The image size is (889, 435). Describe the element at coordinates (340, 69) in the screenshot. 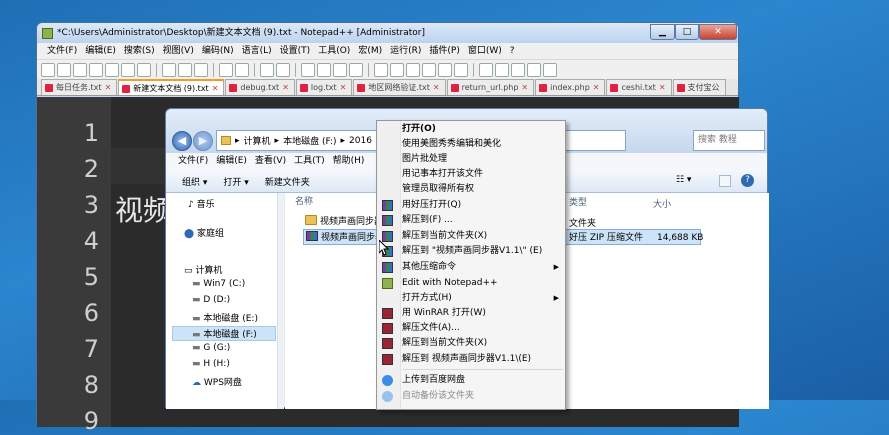

I see `sync-scroll-v-icon` at that location.